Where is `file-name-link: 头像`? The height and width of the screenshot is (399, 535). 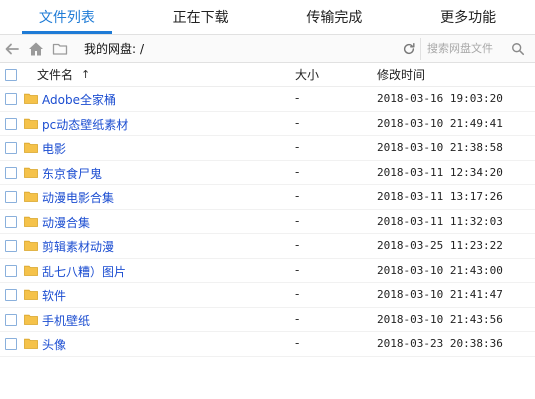
file-name-link: 头像 is located at coordinates (54, 344).